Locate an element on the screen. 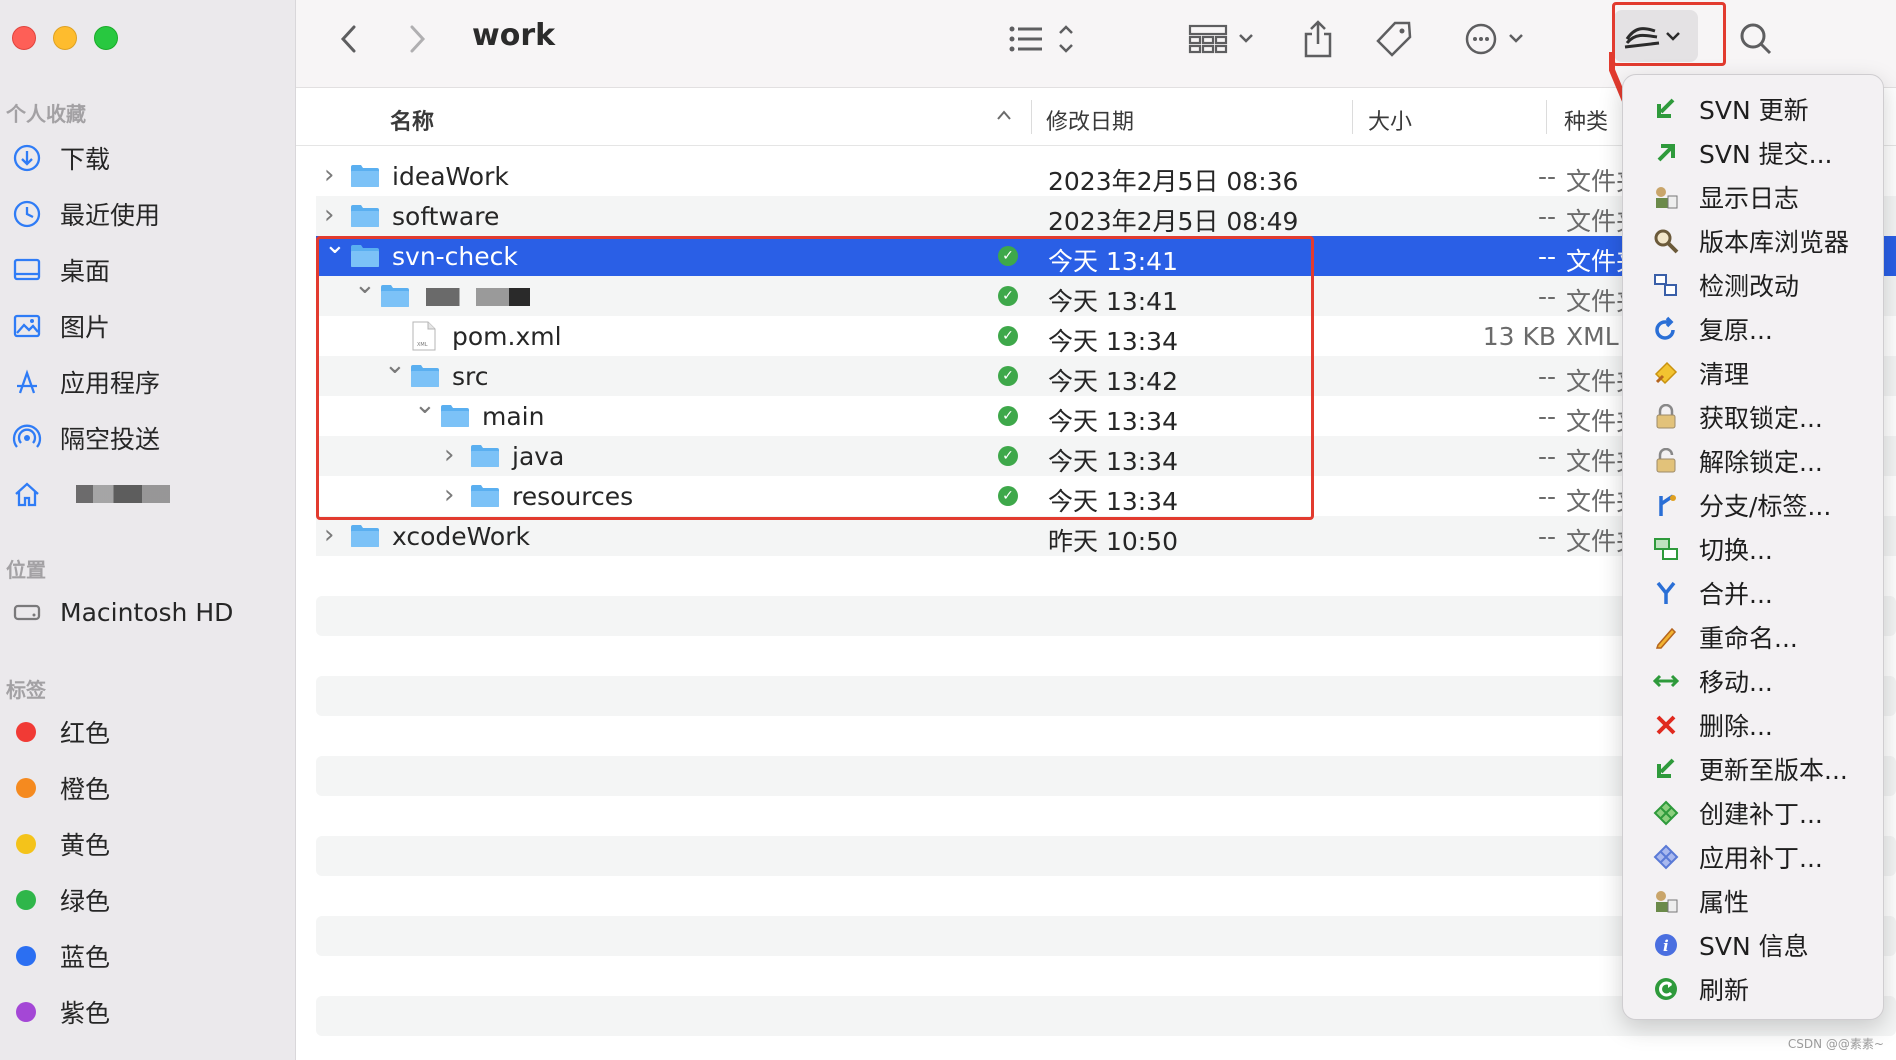  photo-icon is located at coordinates (27, 326).